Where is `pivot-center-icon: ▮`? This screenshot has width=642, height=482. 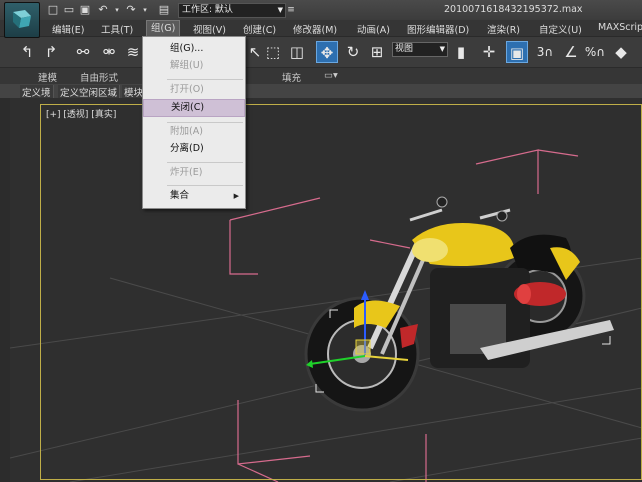 pivot-center-icon: ▮ is located at coordinates (461, 52).